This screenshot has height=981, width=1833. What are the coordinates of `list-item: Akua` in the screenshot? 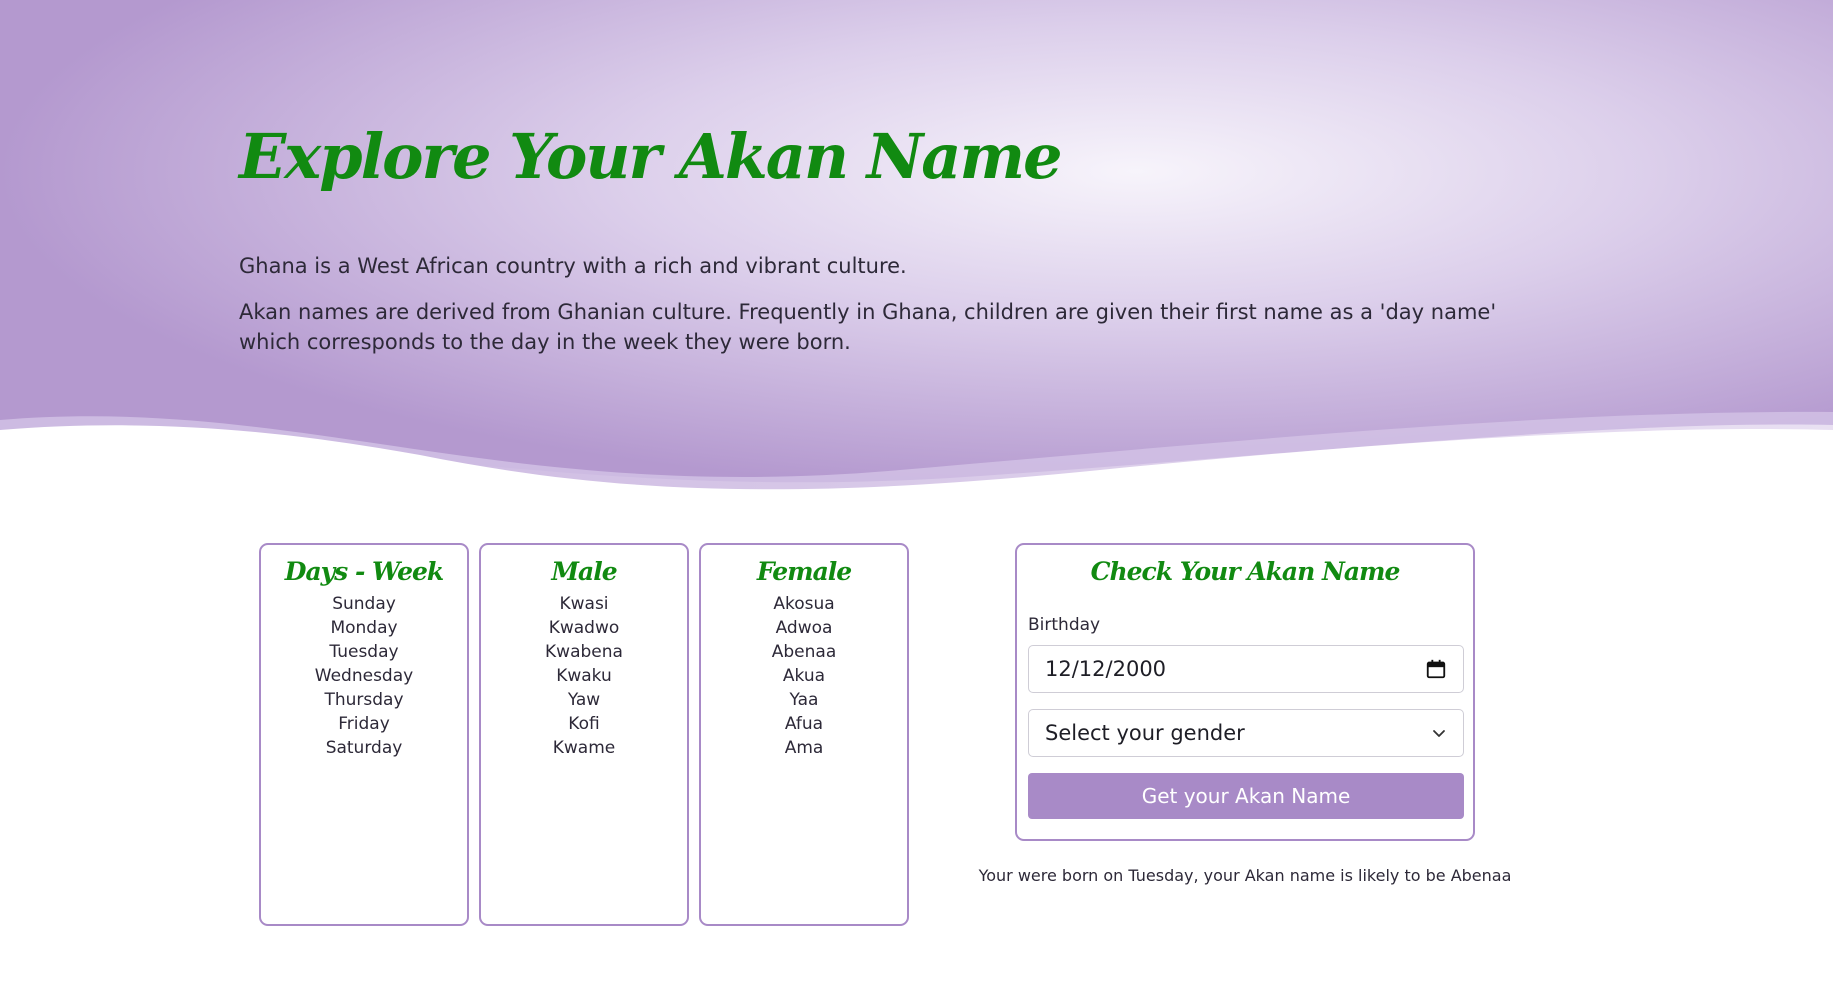 It's located at (804, 676).